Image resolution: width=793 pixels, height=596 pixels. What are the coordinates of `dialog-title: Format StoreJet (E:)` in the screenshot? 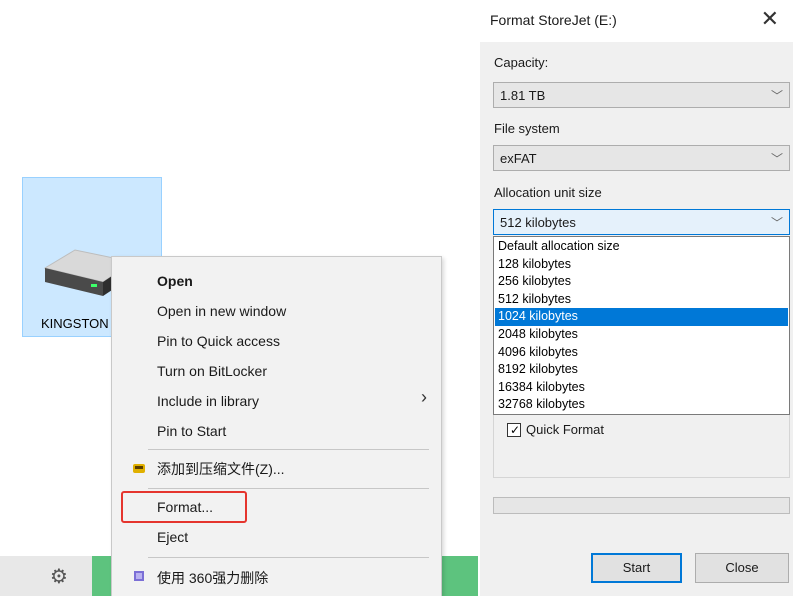 It's located at (553, 20).